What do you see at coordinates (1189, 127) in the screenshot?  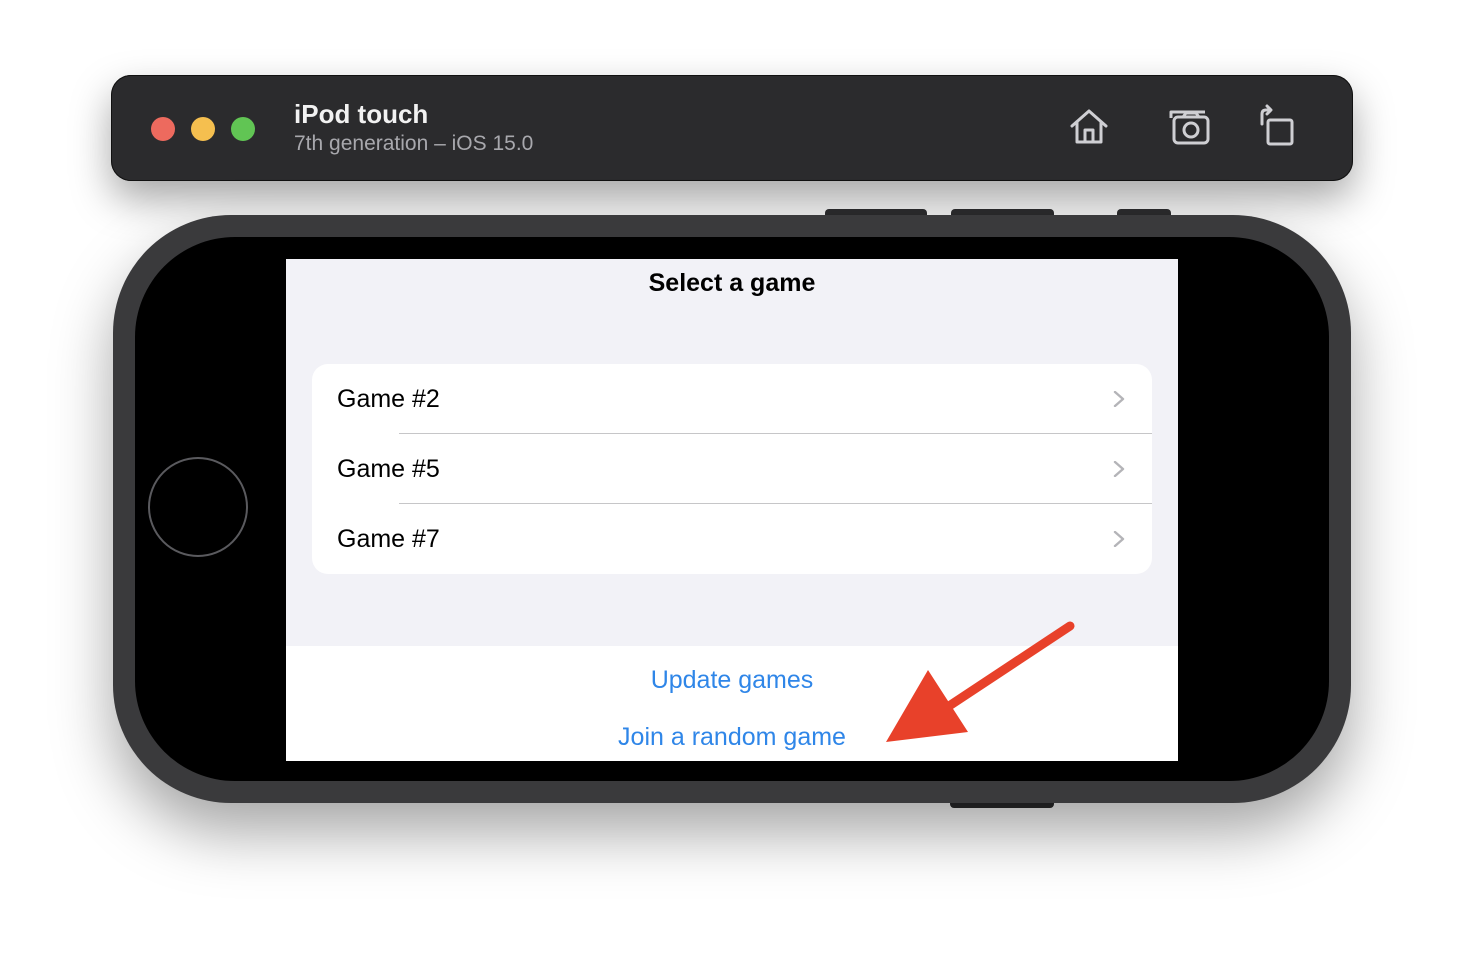 I see `screenshot-icon` at bounding box center [1189, 127].